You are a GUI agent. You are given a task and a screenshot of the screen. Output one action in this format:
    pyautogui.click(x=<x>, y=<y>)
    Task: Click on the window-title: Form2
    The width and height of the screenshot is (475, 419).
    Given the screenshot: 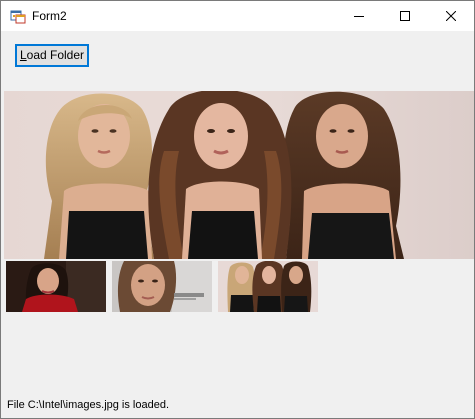 What is the action you would take?
    pyautogui.click(x=49, y=16)
    